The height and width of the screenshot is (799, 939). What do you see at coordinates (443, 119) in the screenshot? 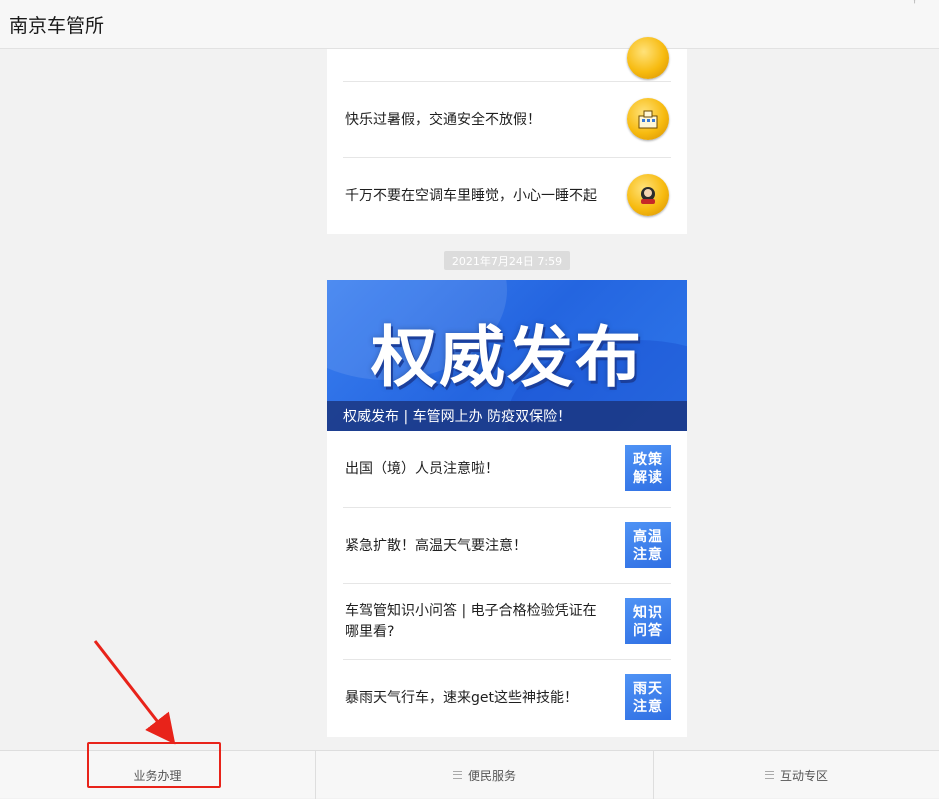
I see `article-title: 快乐过暑假，交通安全不放假！` at bounding box center [443, 119].